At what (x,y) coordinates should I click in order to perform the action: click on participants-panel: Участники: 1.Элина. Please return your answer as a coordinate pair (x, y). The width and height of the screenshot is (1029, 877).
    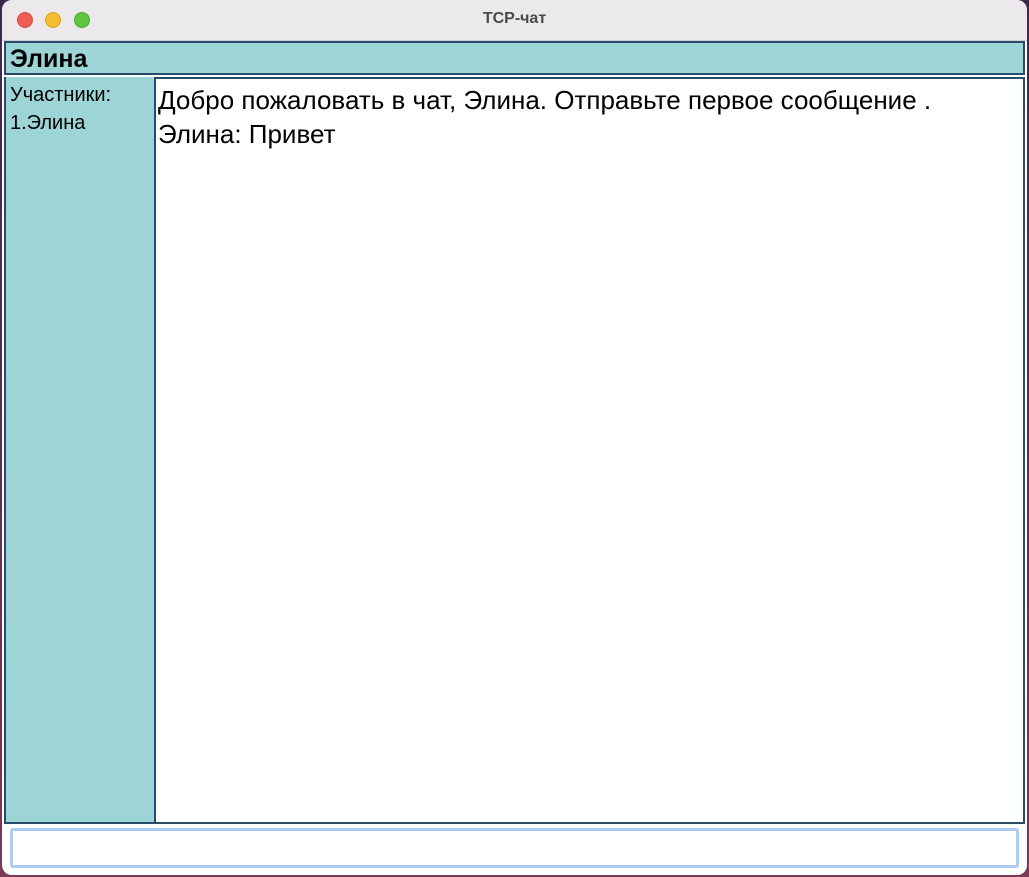
    Looking at the image, I should click on (80, 450).